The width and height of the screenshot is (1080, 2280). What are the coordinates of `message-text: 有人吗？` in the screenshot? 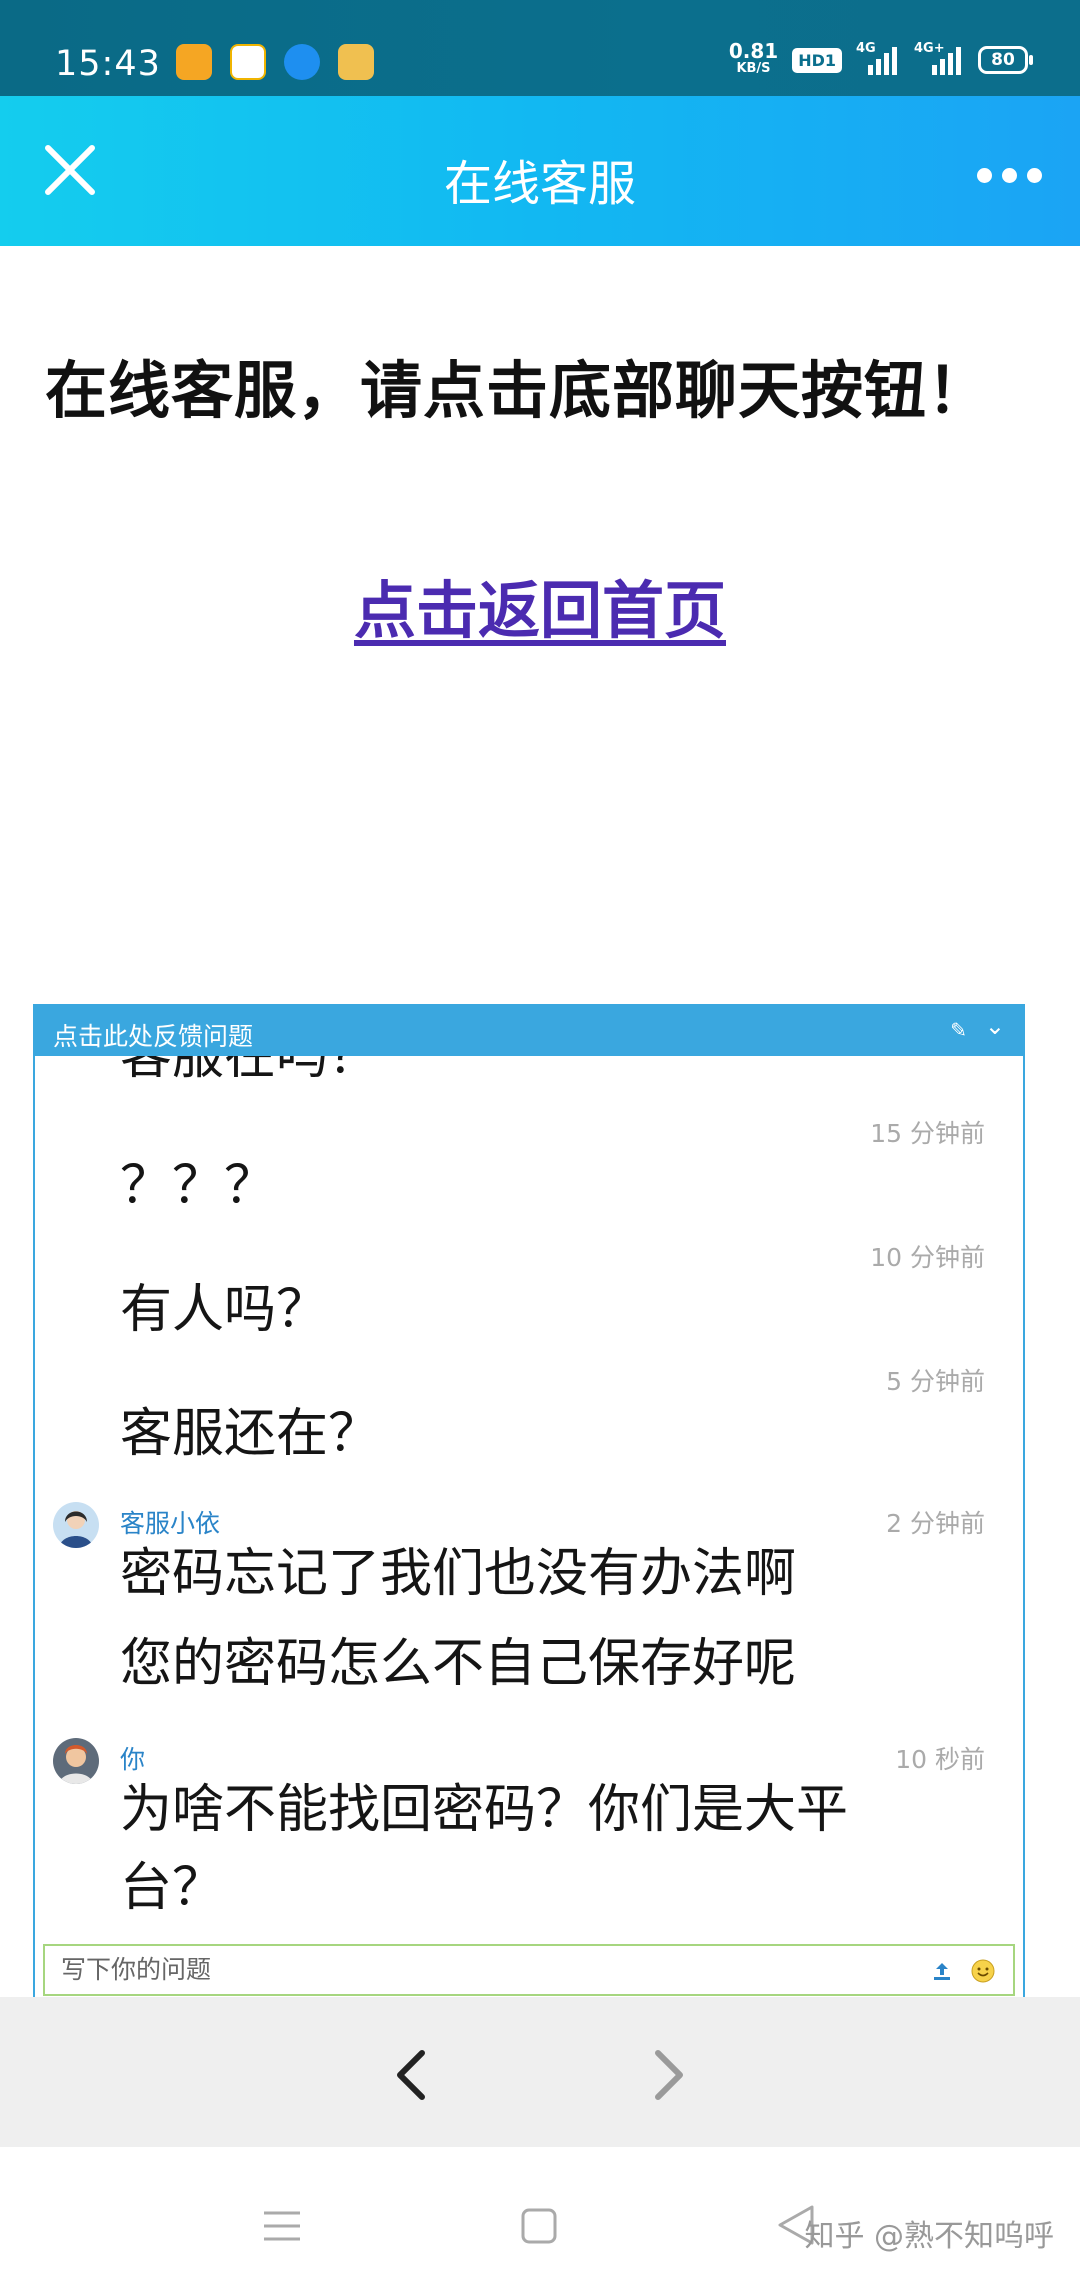 It's located at (224, 1310).